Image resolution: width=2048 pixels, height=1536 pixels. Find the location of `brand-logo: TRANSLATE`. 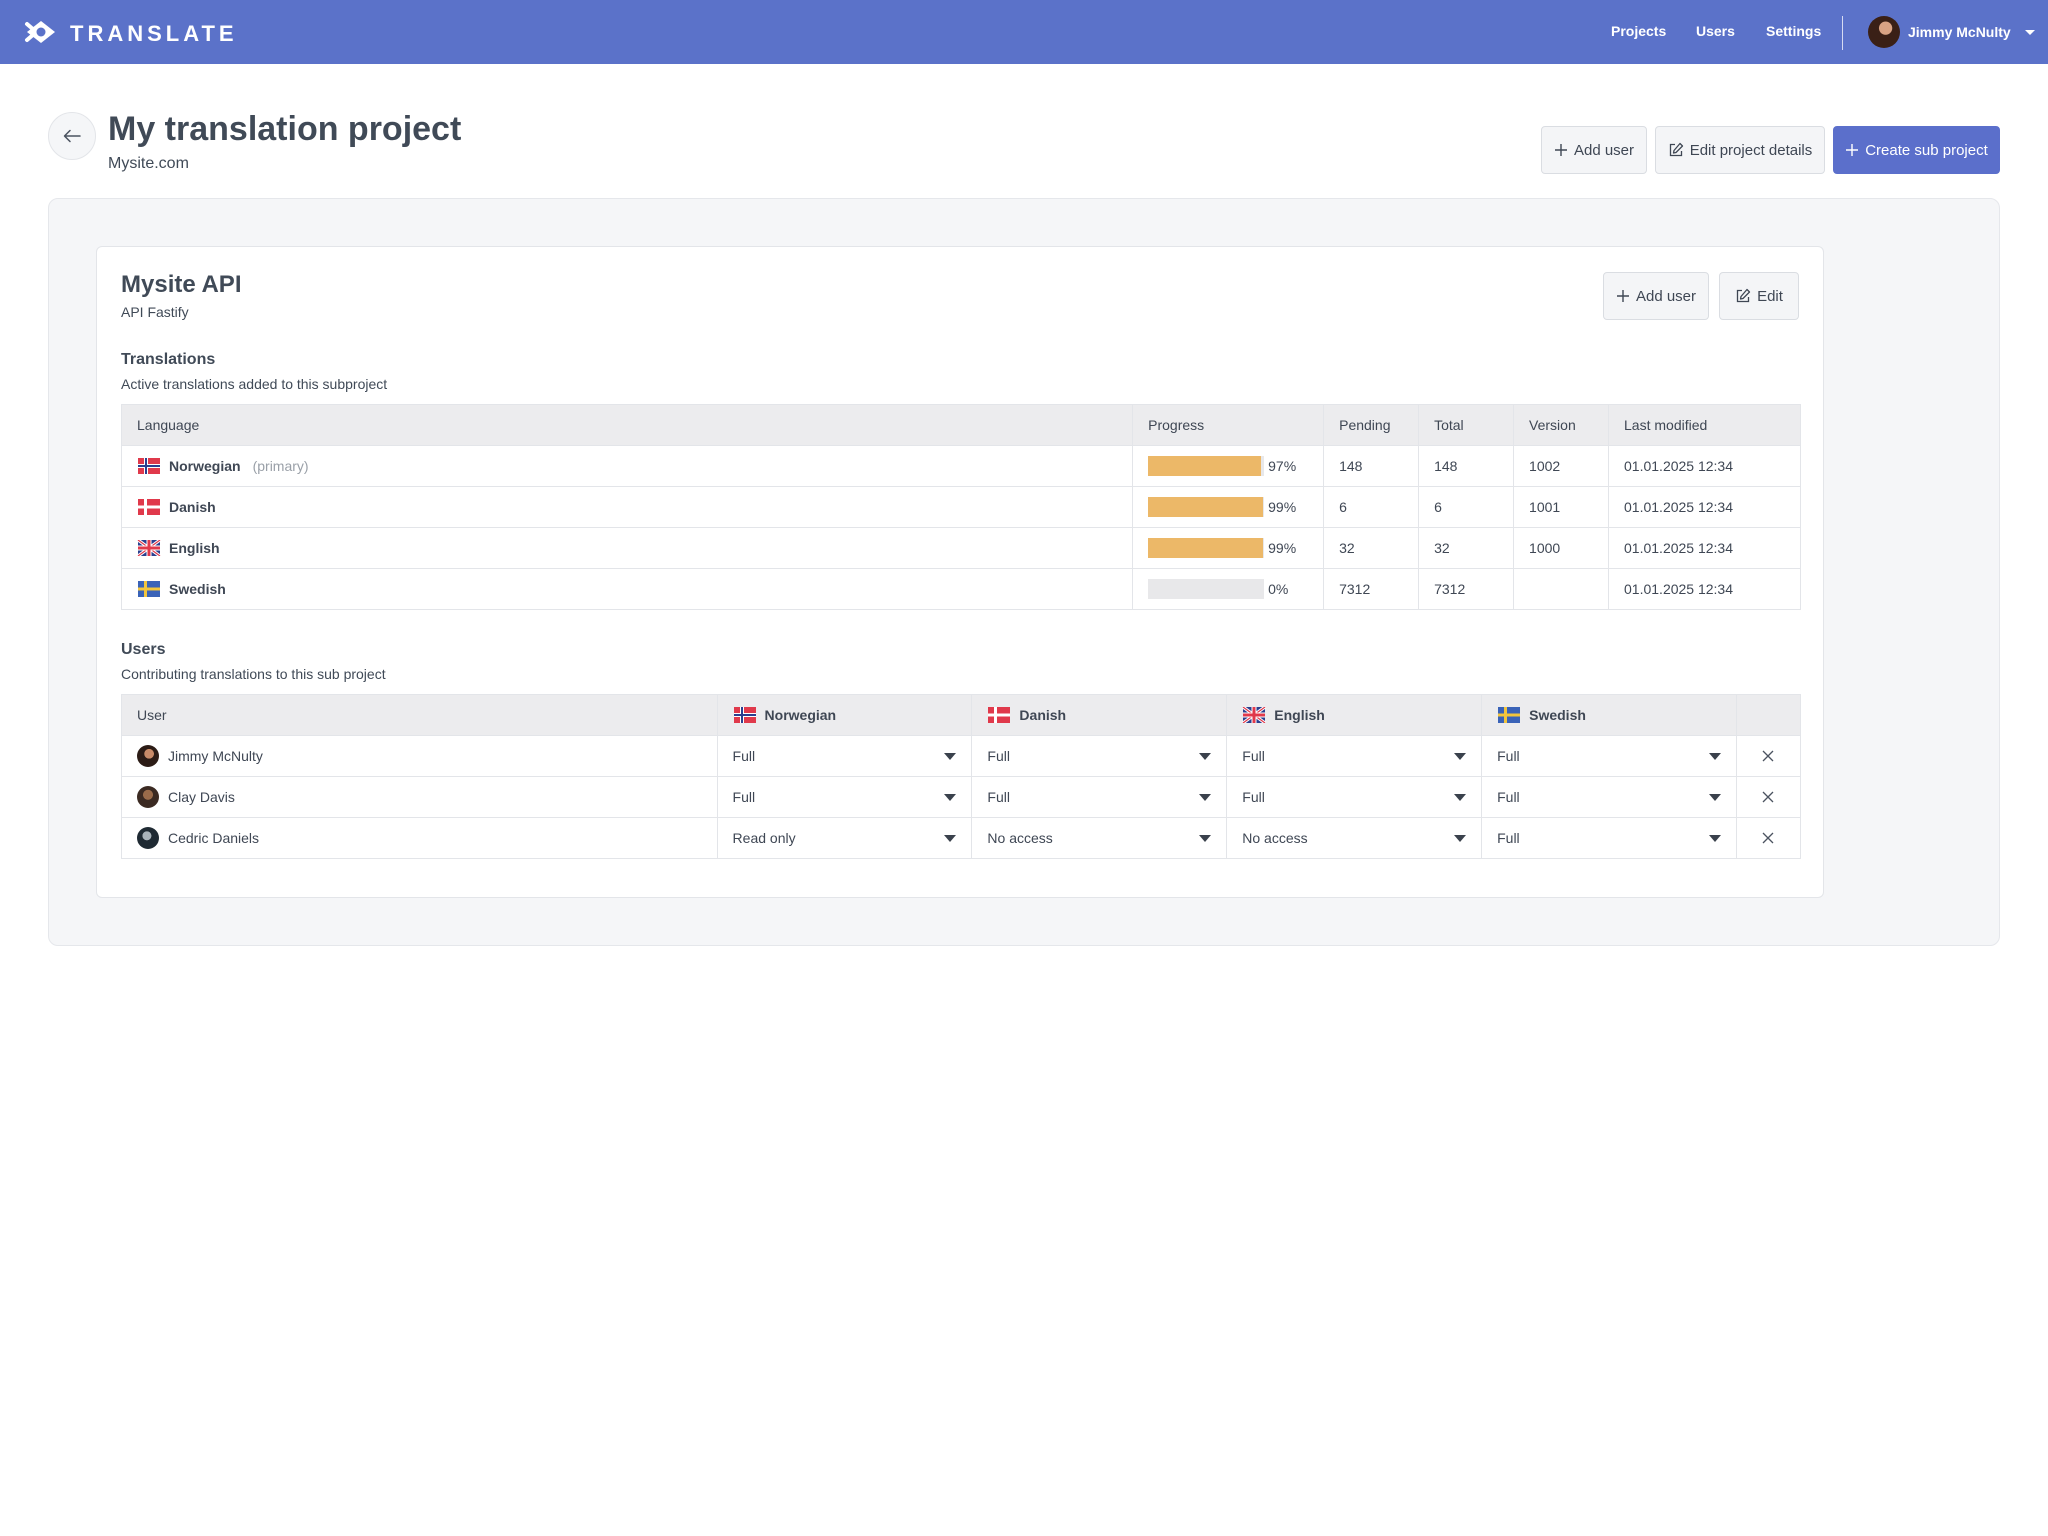

brand-logo: TRANSLATE is located at coordinates (131, 33).